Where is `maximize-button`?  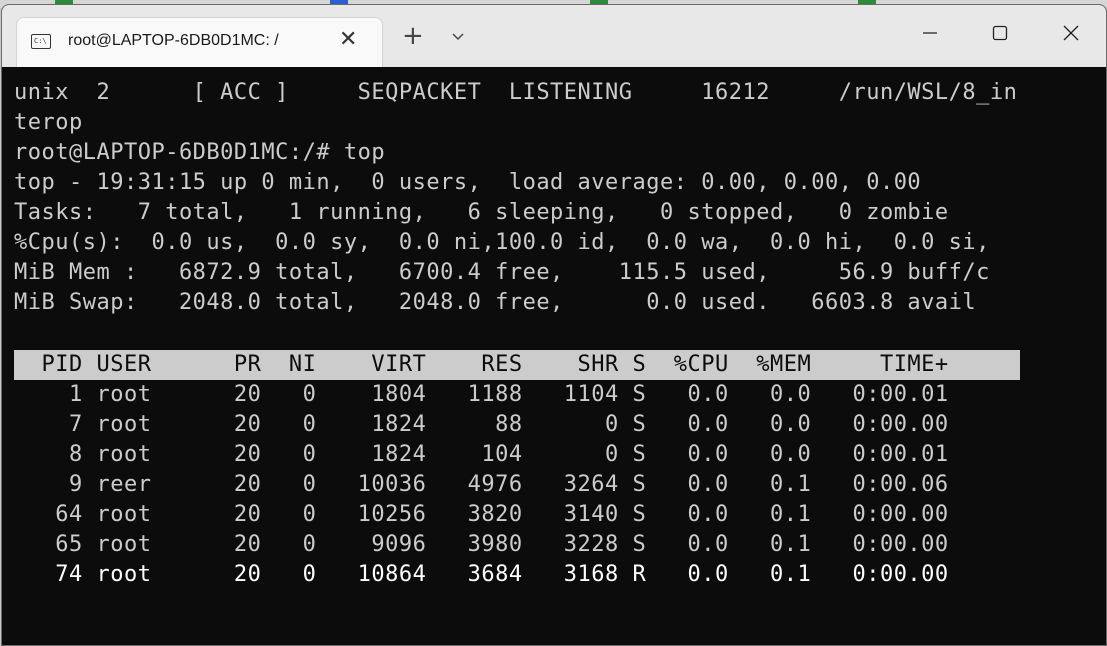
maximize-button is located at coordinates (1000, 33).